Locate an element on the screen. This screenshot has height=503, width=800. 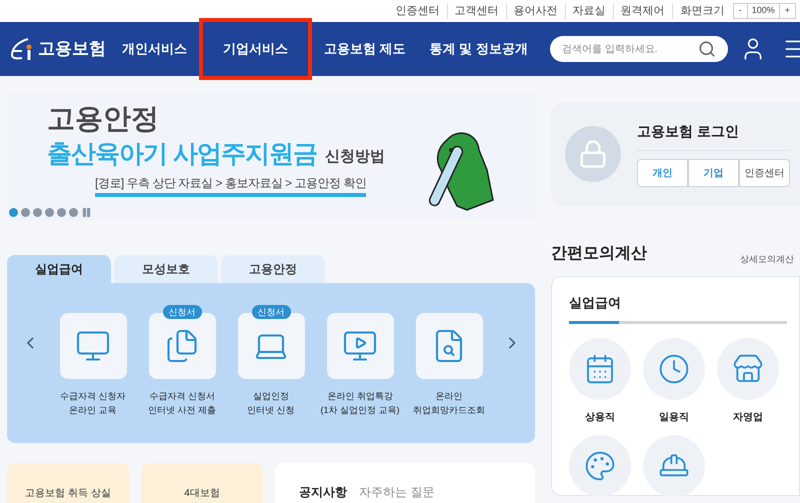
logo-icon is located at coordinates (21, 49).